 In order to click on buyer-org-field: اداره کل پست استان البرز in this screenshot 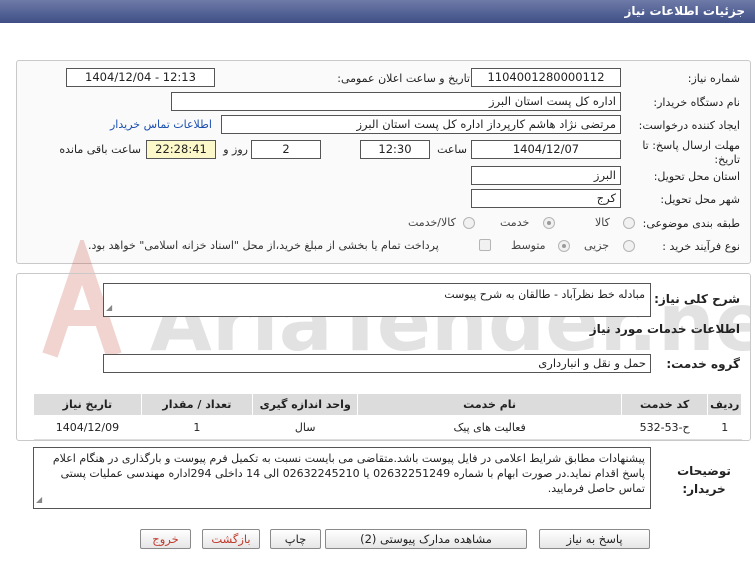, I will do `click(396, 101)`.